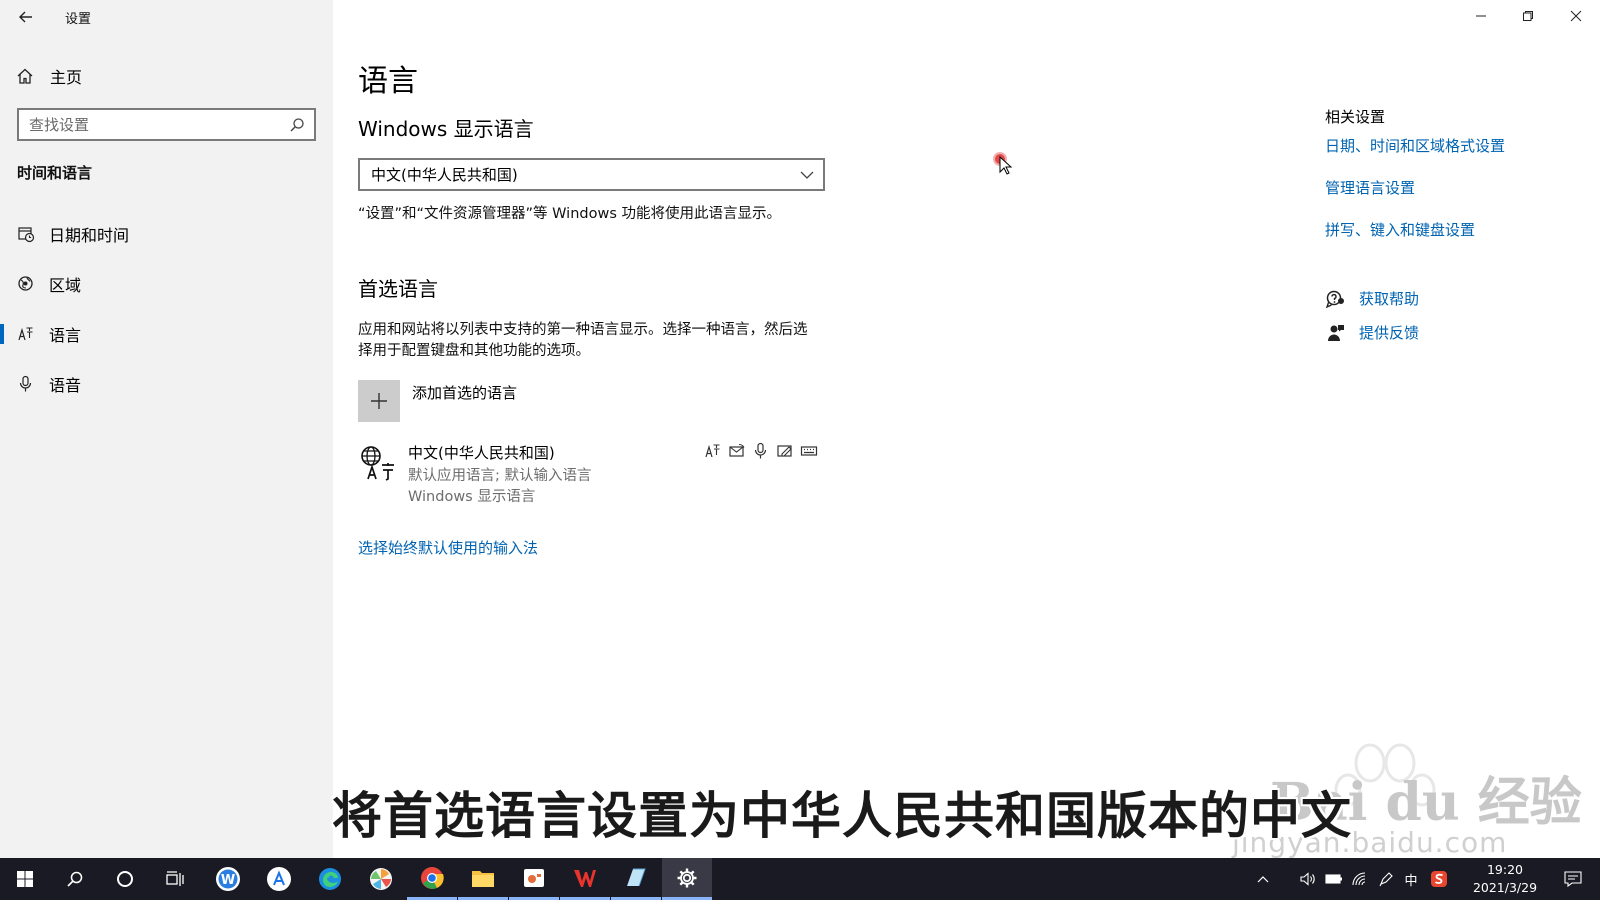 The height and width of the screenshot is (900, 1600). I want to click on svg-text: W, so click(228, 880).